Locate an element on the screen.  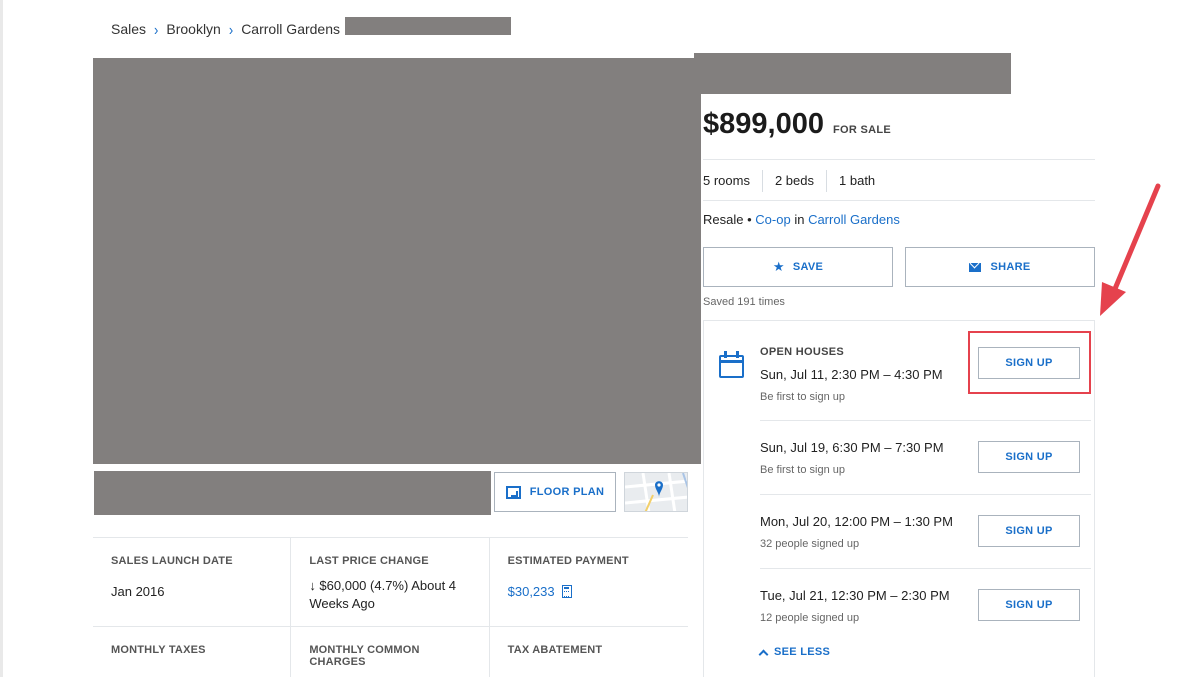
breadcrumb-redacted is located at coordinates (428, 26).